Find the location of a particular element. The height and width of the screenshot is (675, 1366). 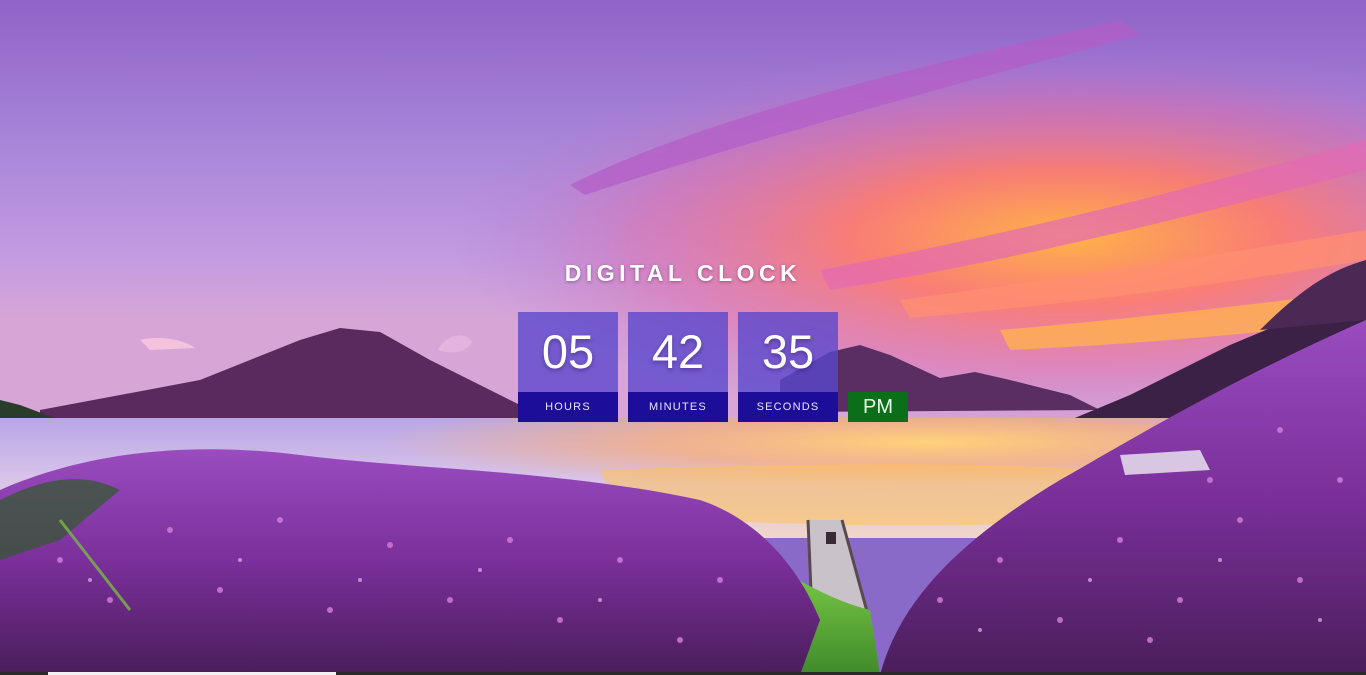

hours-unit: 05 HOURS is located at coordinates (568, 367).